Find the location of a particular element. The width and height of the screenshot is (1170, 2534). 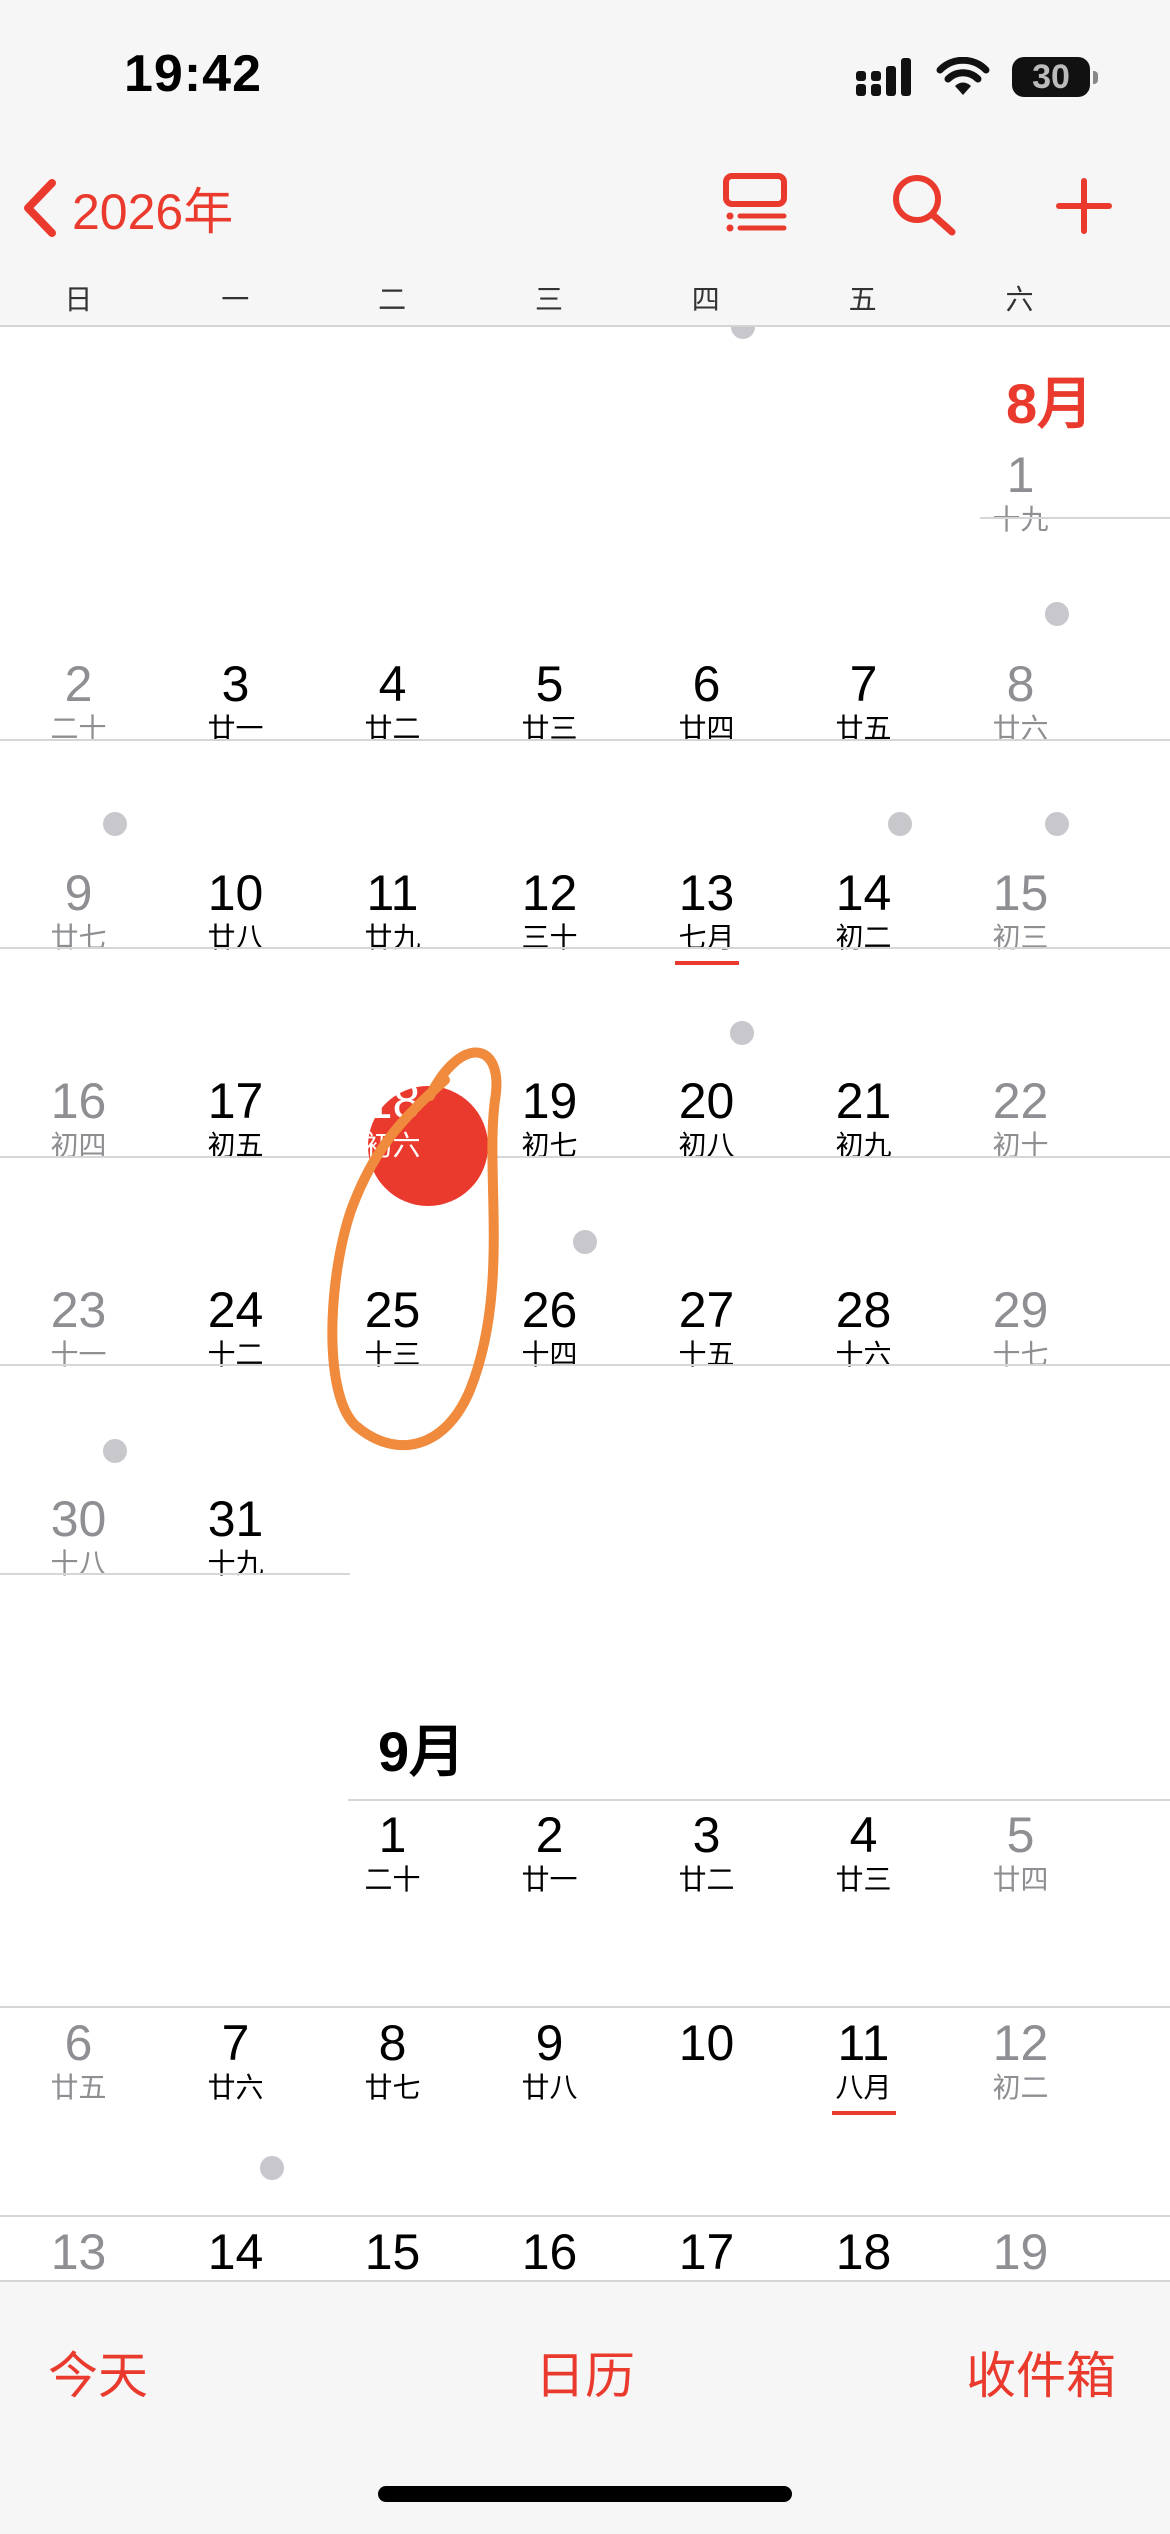

list-view-button is located at coordinates (755, 204).